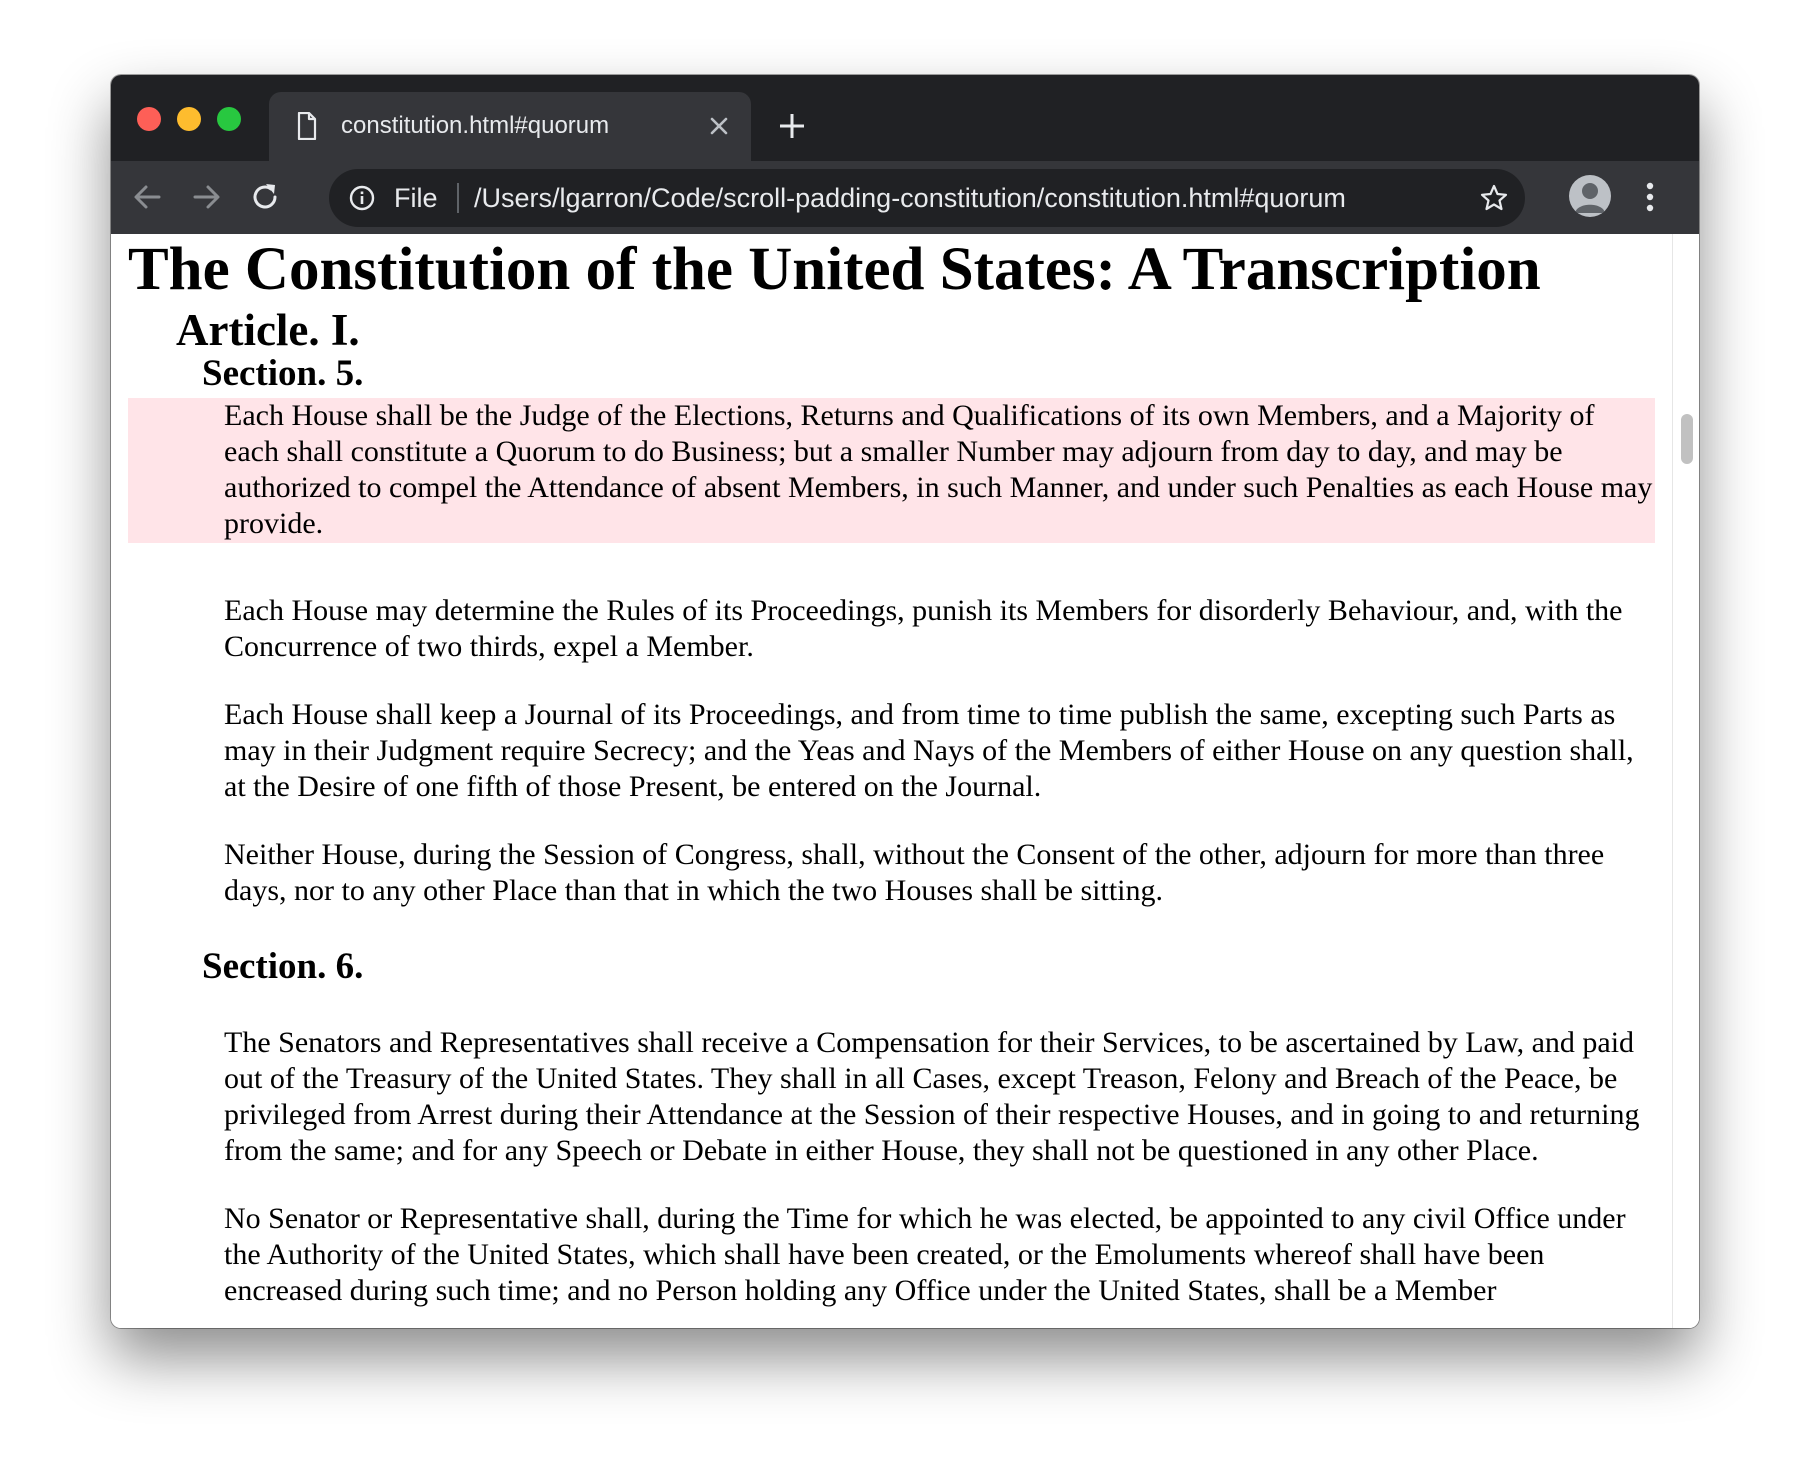 This screenshot has width=1810, height=1476. I want to click on back-icon, so click(147, 197).